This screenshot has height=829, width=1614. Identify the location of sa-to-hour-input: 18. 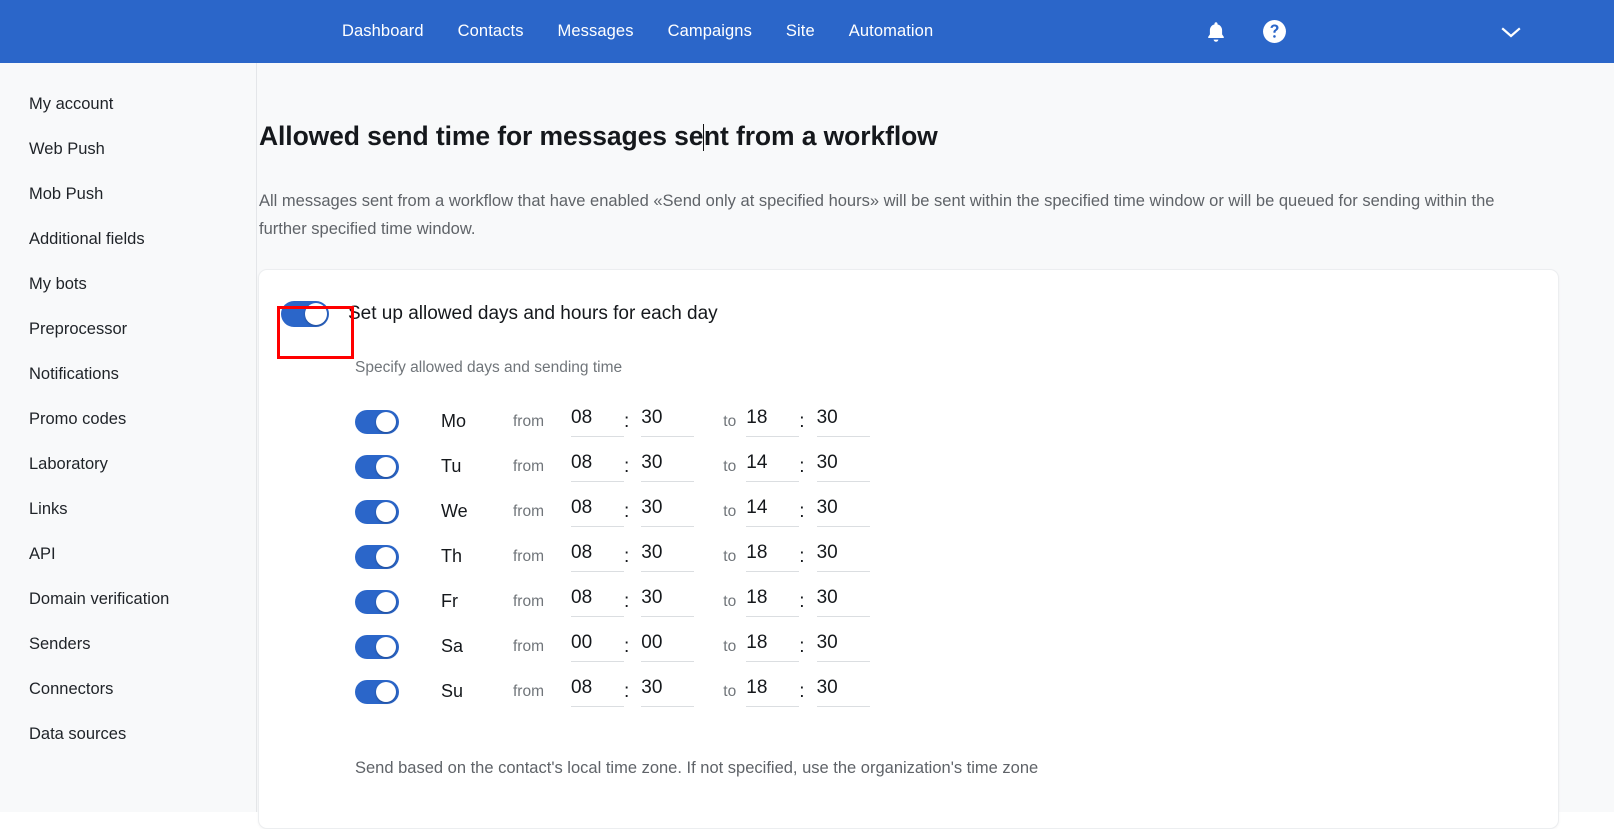
(773, 647).